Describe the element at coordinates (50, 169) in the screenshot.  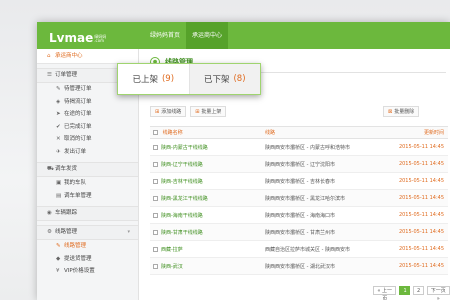
I see `truck-icon: ⛟` at that location.